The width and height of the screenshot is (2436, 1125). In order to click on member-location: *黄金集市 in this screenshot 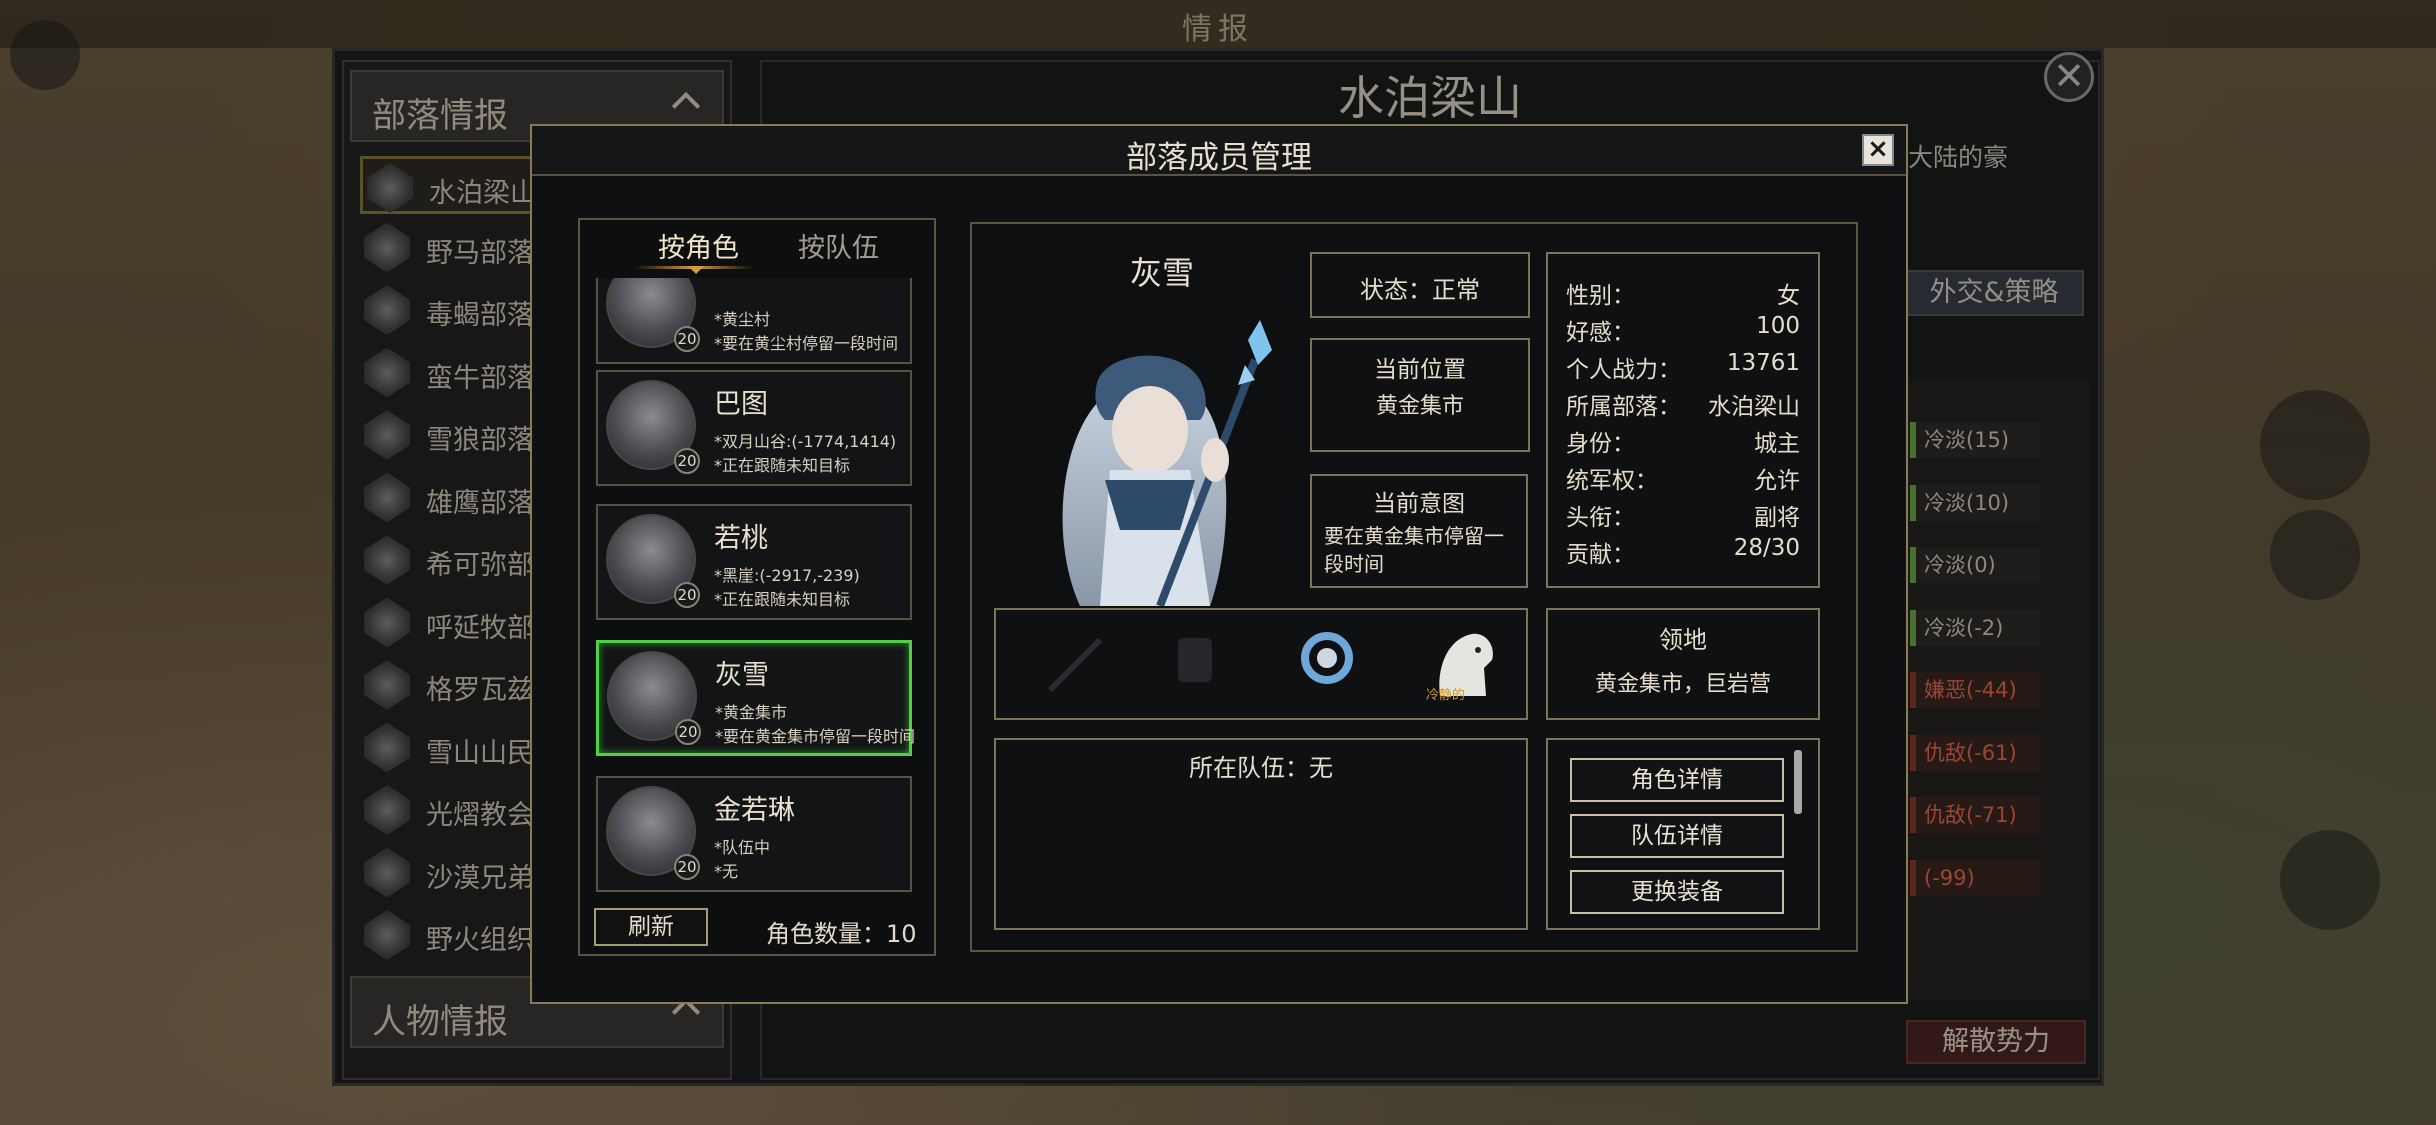, I will do `click(751, 712)`.